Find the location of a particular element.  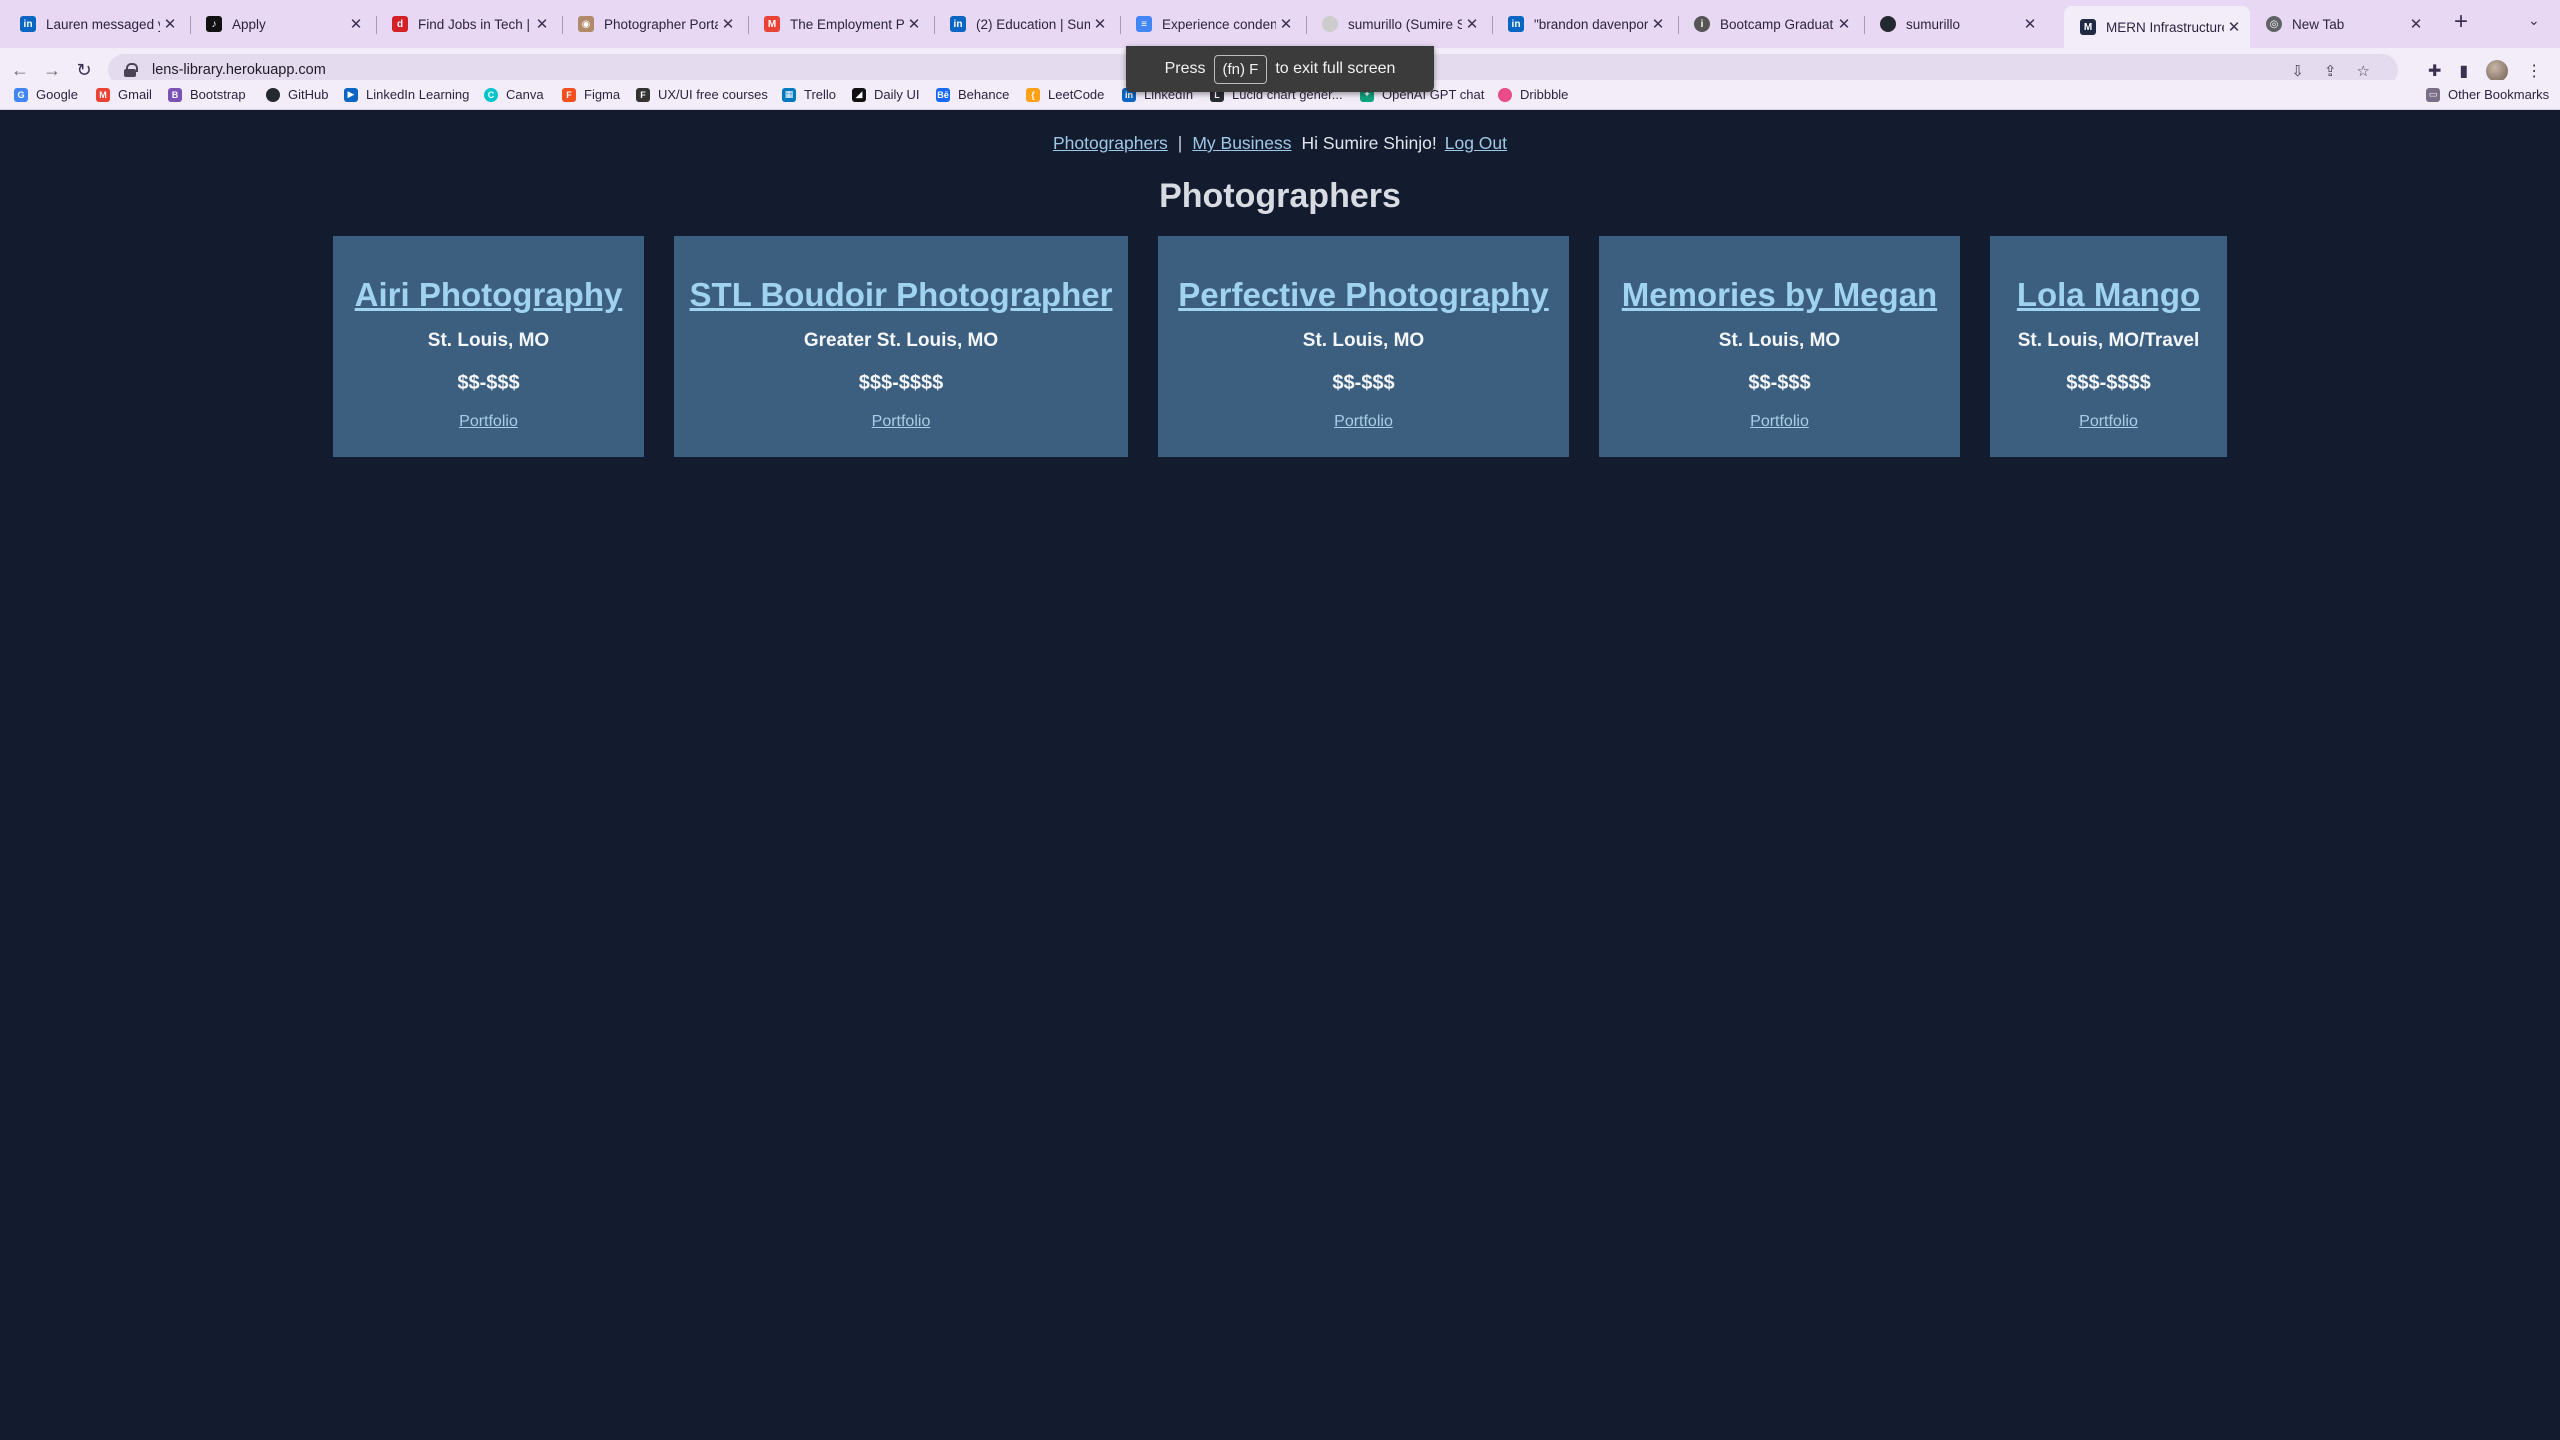

bookmark-item: Bē Behance is located at coordinates (972, 94).